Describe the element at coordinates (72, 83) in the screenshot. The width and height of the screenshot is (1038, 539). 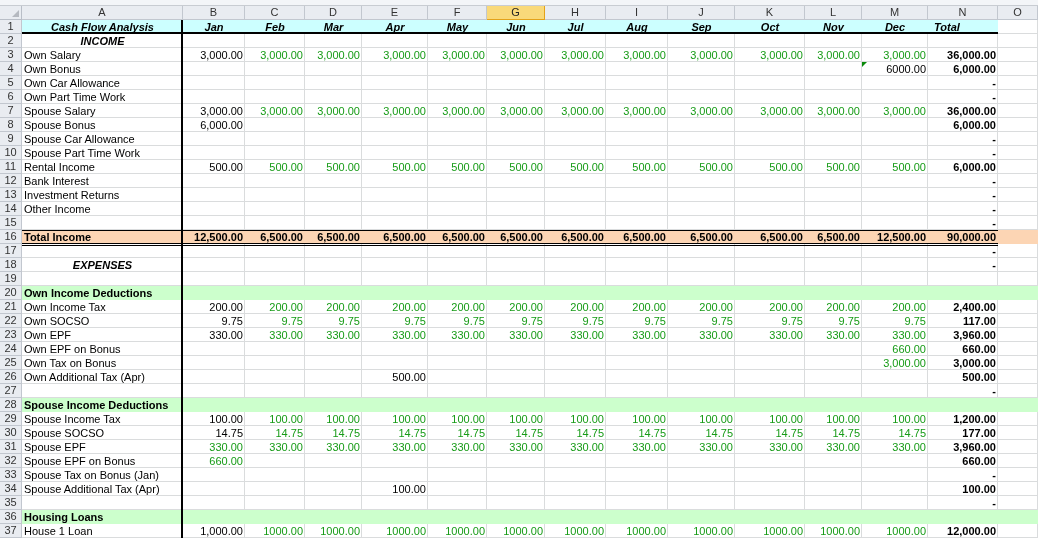
I see `row-label: Own Car Allowance` at that location.